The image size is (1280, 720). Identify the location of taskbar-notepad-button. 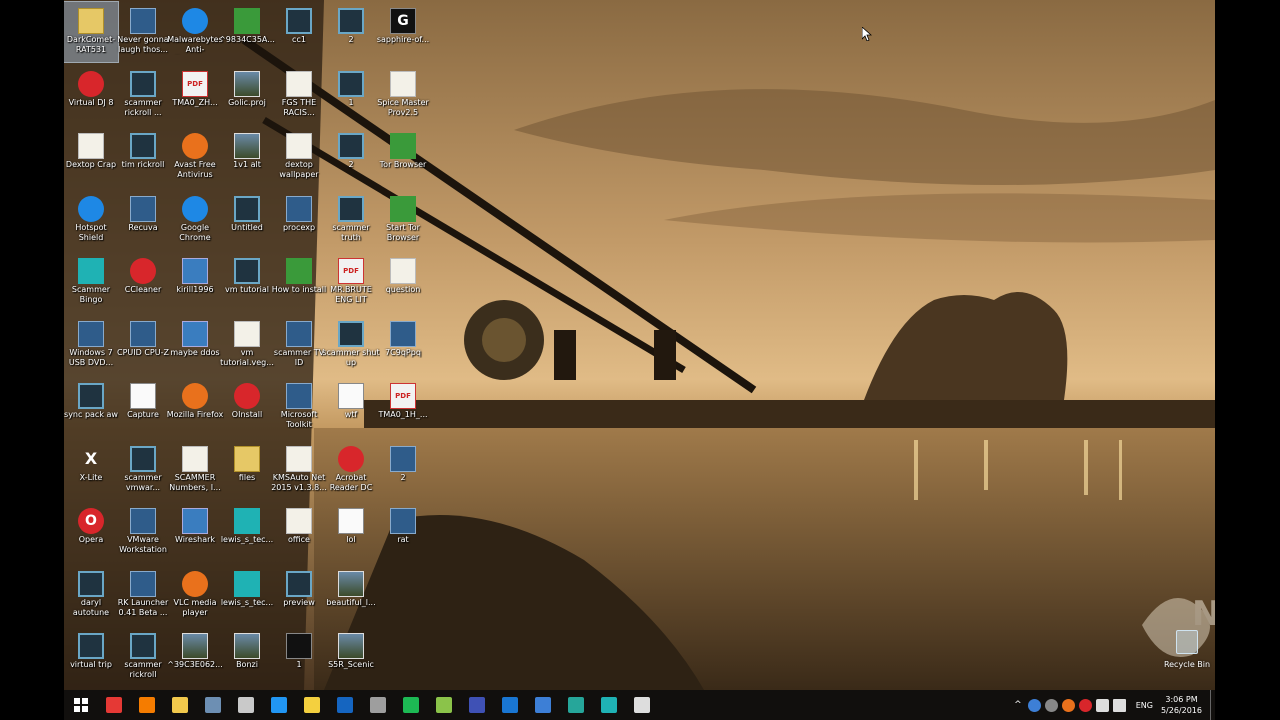
(443, 705).